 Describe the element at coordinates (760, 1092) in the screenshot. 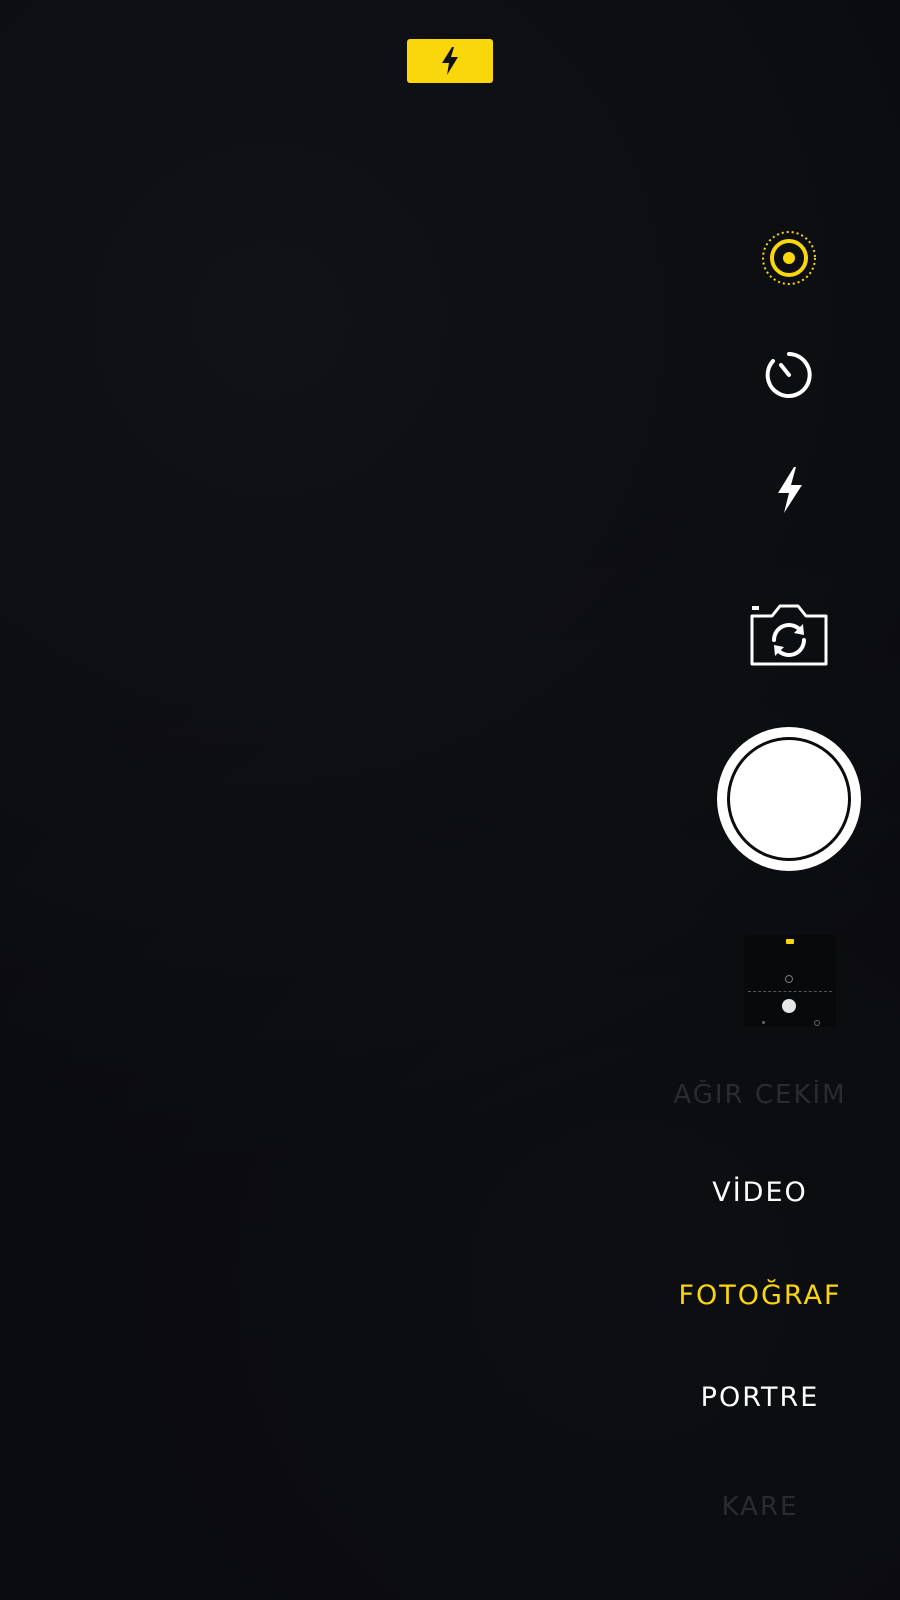

I see `mode-slowmo: AĞIR ÇEKİM` at that location.